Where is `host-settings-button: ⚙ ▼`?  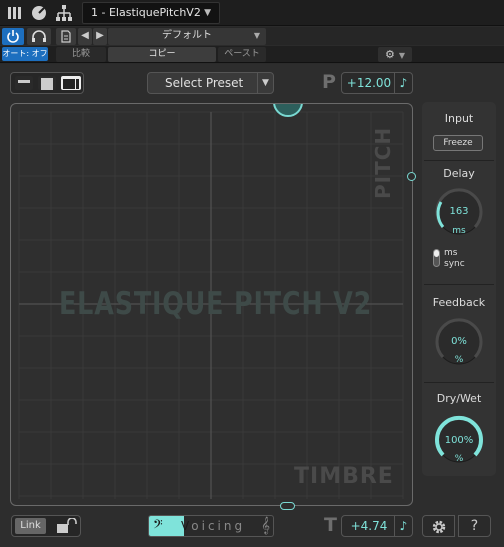 host-settings-button: ⚙ ▼ is located at coordinates (395, 54).